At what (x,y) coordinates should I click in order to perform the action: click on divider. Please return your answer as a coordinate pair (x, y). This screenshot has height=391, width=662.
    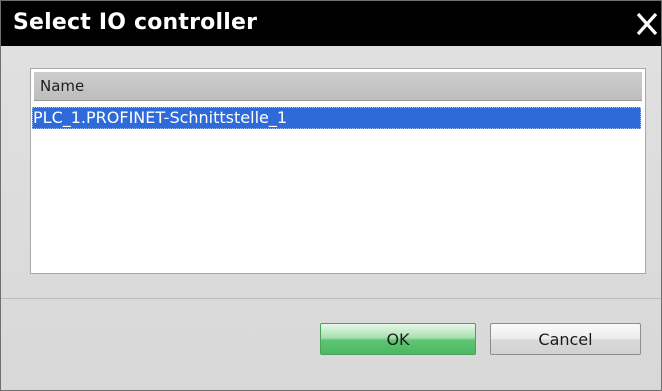
    Looking at the image, I should click on (331, 298).